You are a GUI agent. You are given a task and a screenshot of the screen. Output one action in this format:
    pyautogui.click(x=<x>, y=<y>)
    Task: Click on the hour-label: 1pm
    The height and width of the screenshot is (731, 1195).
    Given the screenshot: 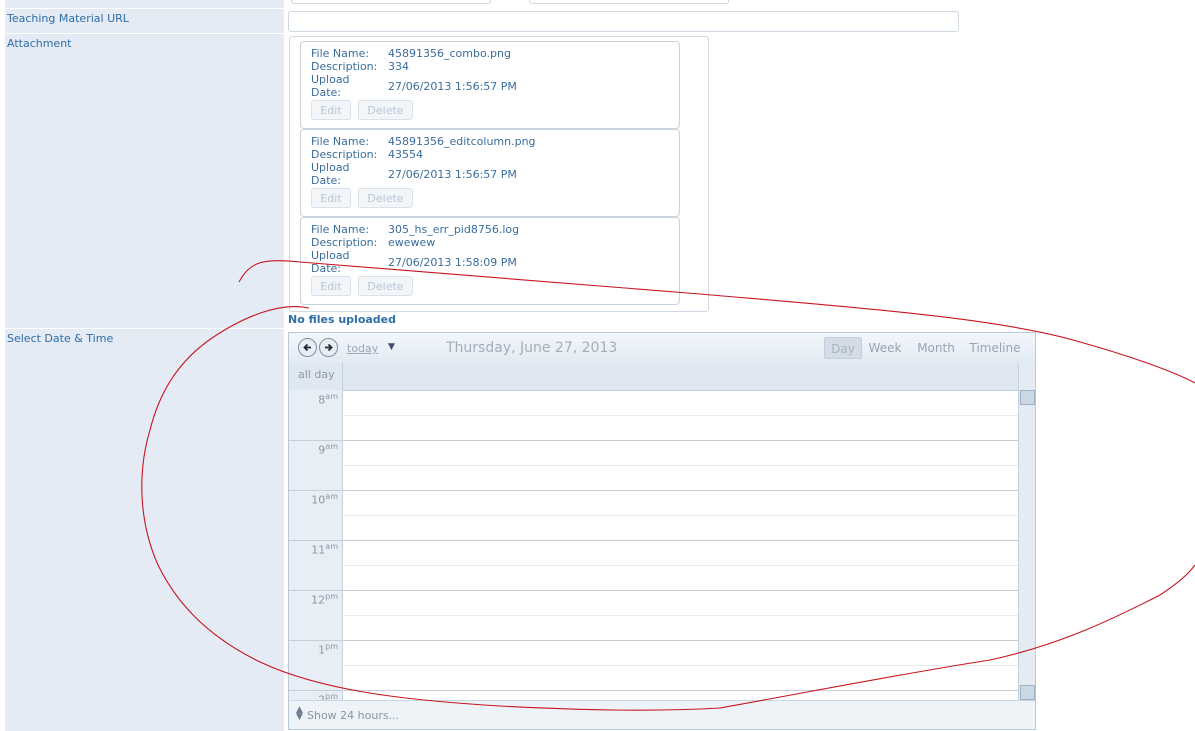 What is the action you would take?
    pyautogui.click(x=313, y=649)
    